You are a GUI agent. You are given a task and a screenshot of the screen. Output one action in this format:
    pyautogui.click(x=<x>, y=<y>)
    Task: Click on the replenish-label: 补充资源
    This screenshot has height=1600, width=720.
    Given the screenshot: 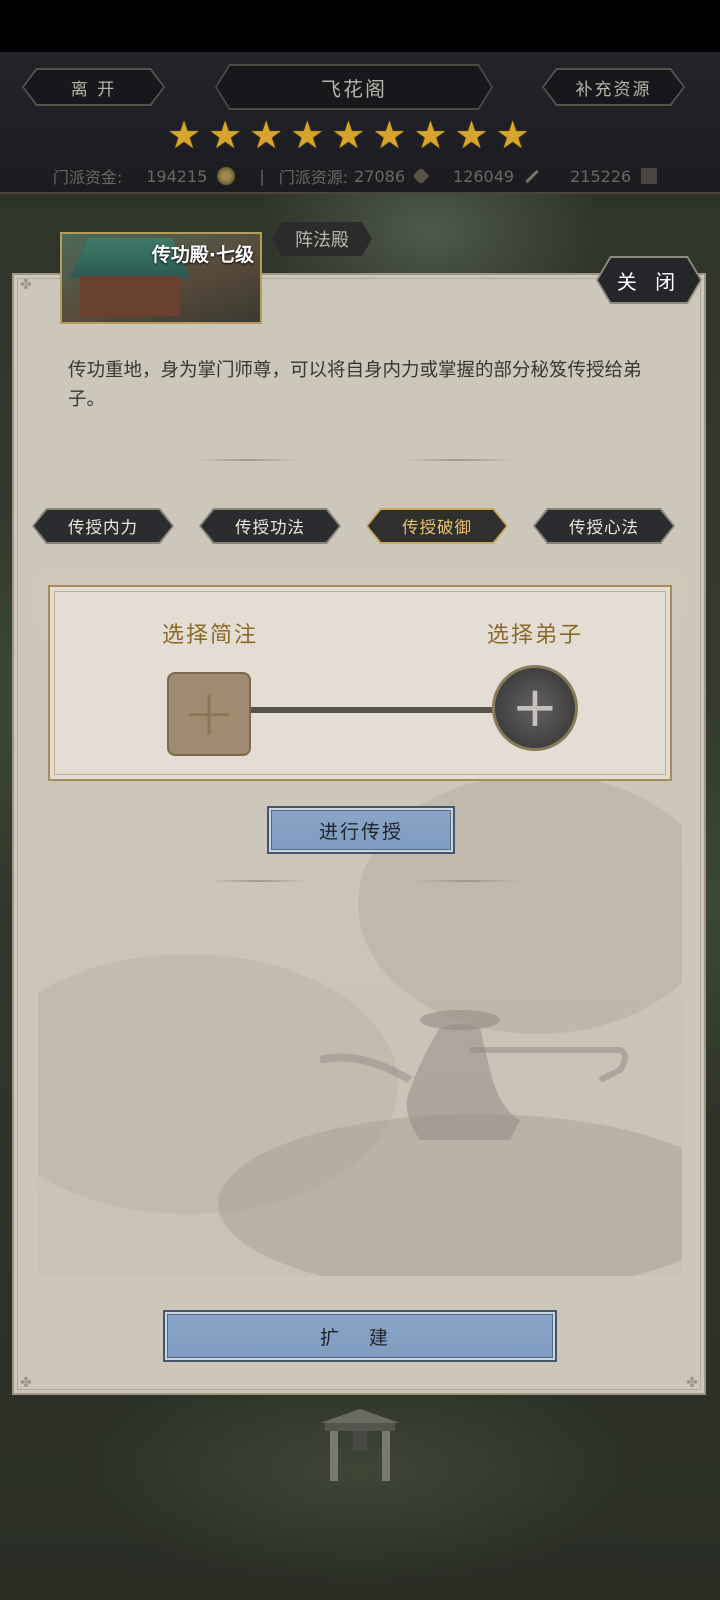 What is the action you would take?
    pyautogui.click(x=613, y=87)
    